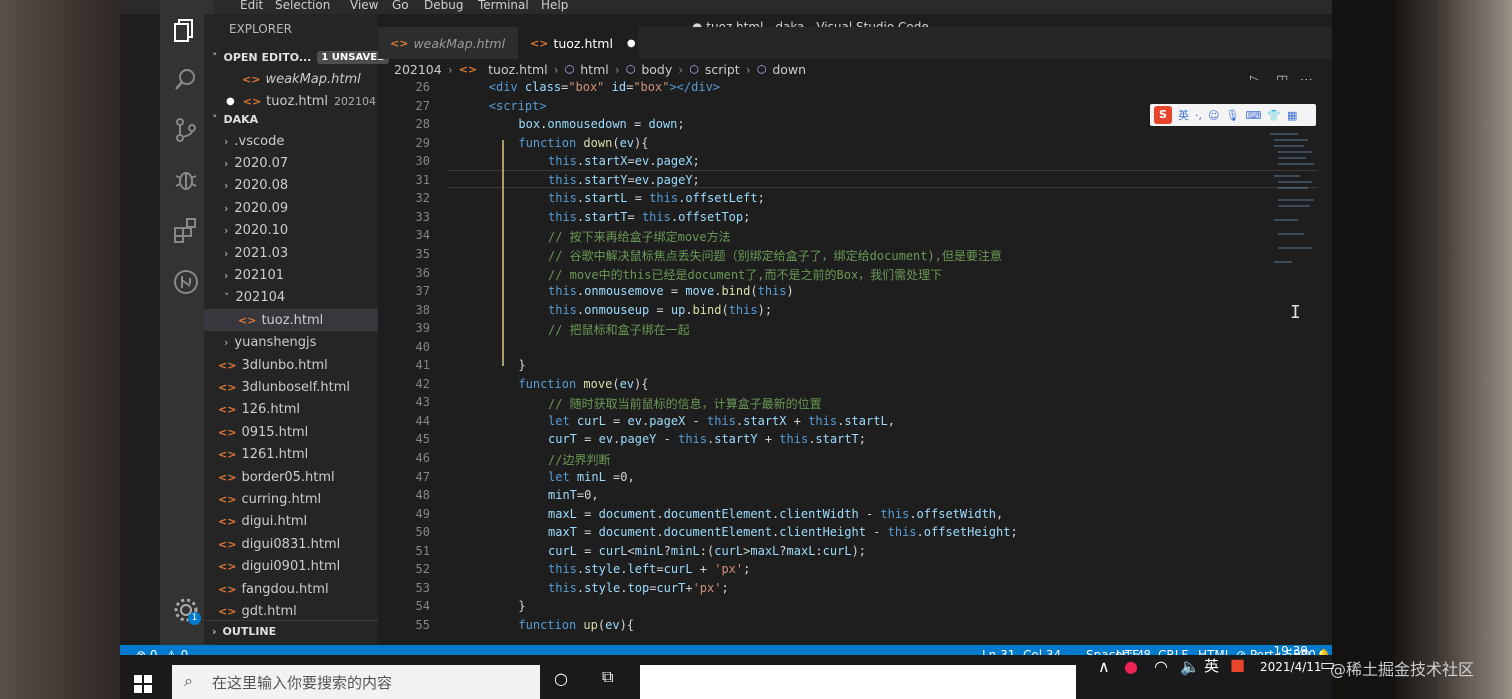 The width and height of the screenshot is (1512, 699). What do you see at coordinates (1104, 666) in the screenshot?
I see `tray-chevron-up-icon: ∧` at bounding box center [1104, 666].